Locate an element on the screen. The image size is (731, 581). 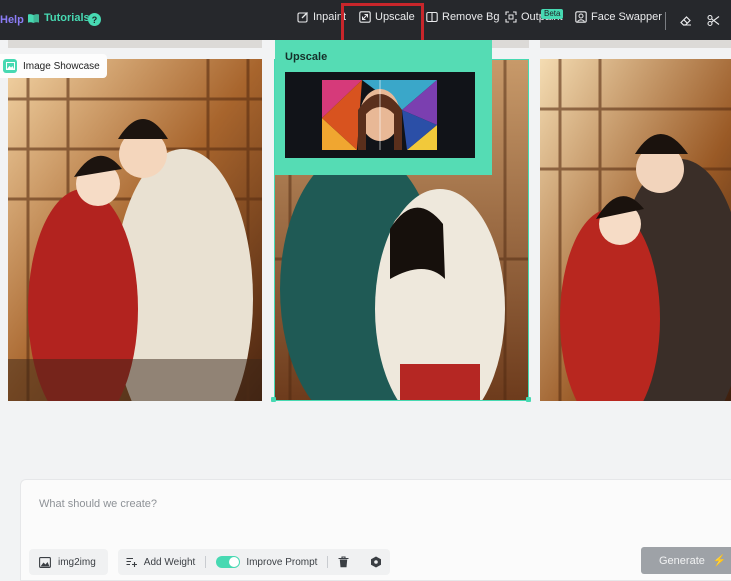
image-showcase-tag: Image Showcase is located at coordinates (53, 66).